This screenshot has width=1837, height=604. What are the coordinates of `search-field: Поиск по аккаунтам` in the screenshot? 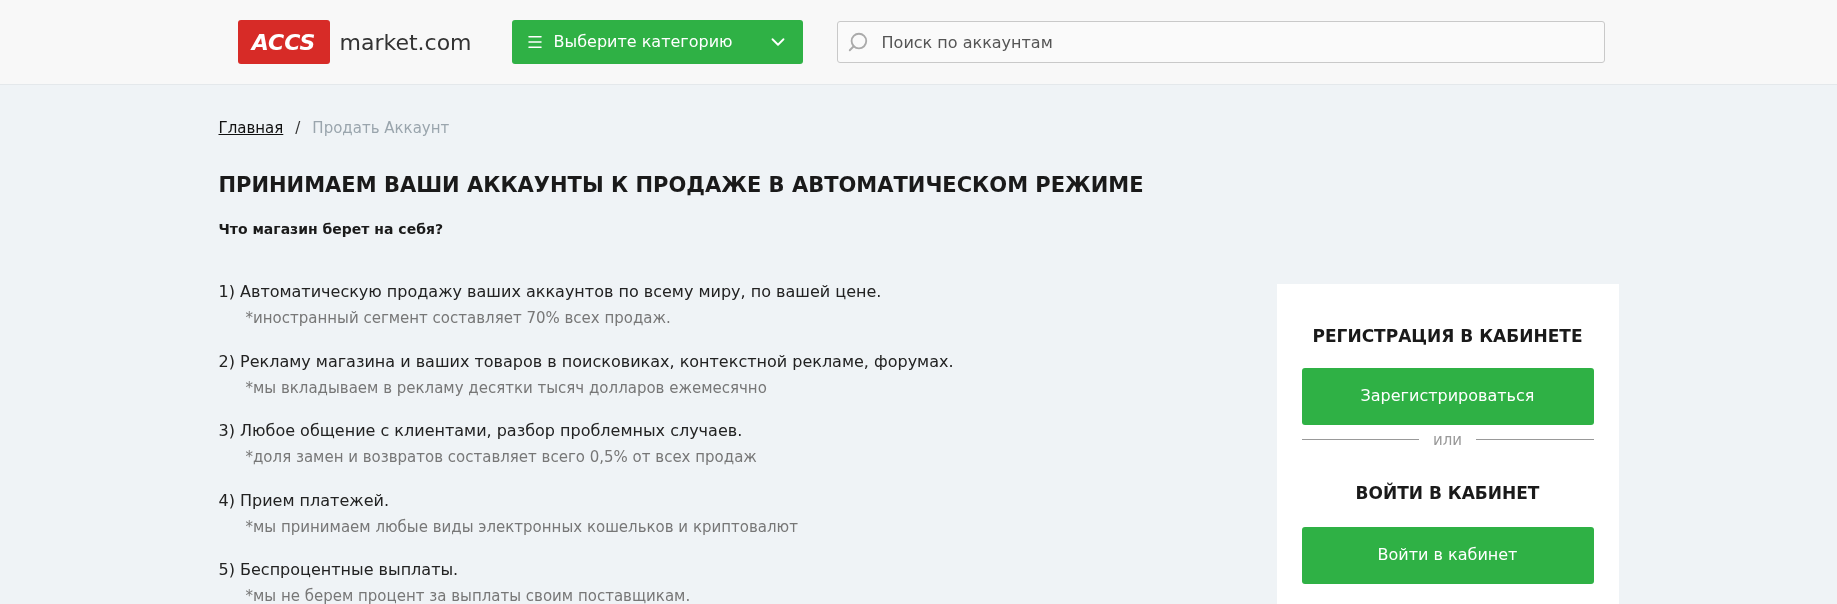 It's located at (1220, 42).